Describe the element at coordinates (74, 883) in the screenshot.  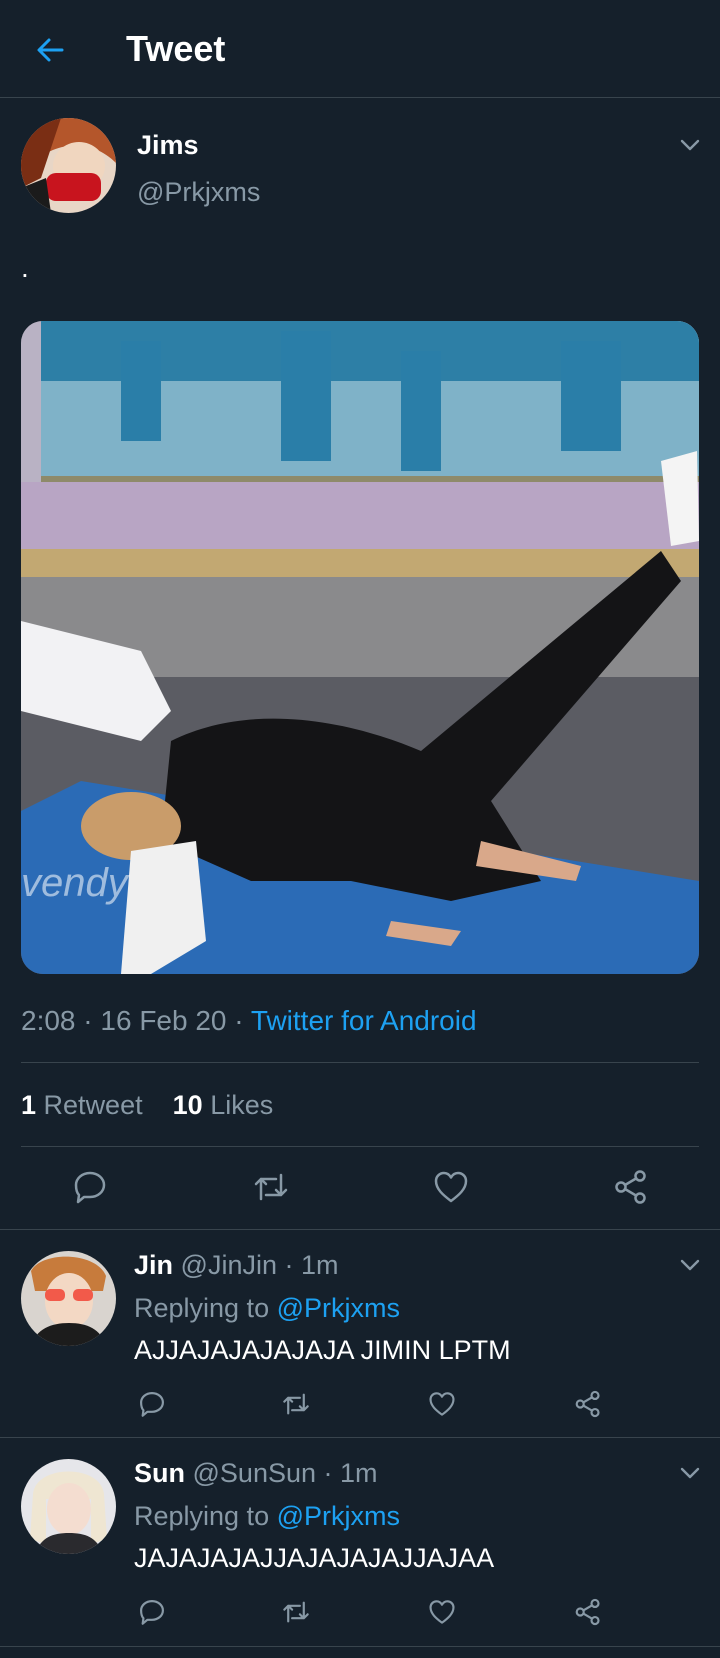
I see `media-watermark: vendy` at that location.